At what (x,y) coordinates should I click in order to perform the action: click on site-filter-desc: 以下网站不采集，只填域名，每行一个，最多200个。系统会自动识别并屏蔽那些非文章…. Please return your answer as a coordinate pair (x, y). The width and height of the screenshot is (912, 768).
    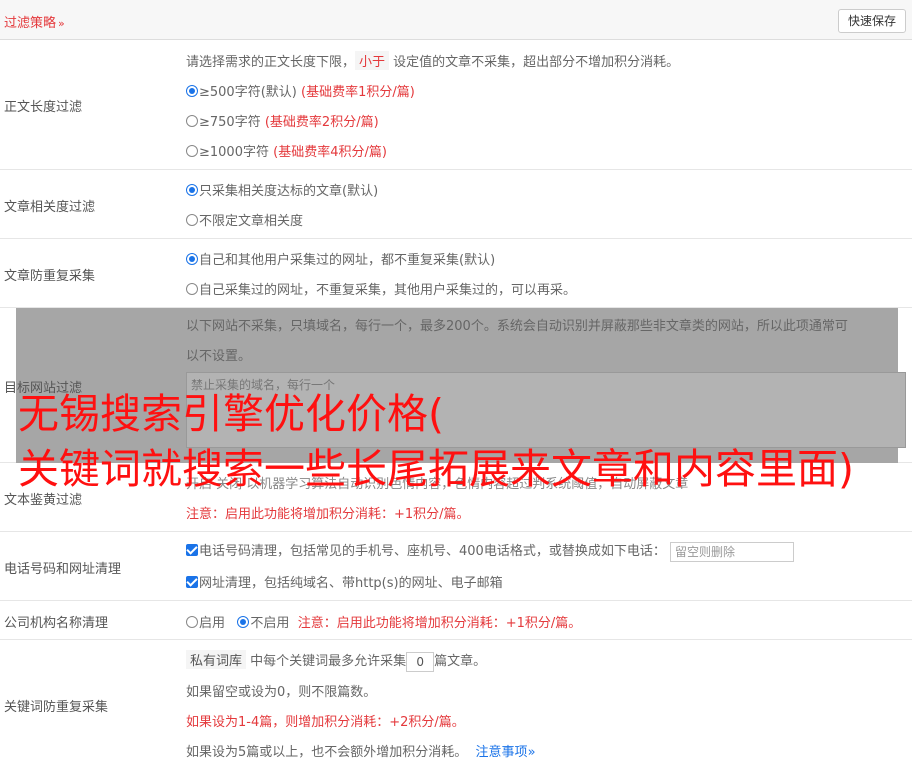
    Looking at the image, I should click on (517, 341).